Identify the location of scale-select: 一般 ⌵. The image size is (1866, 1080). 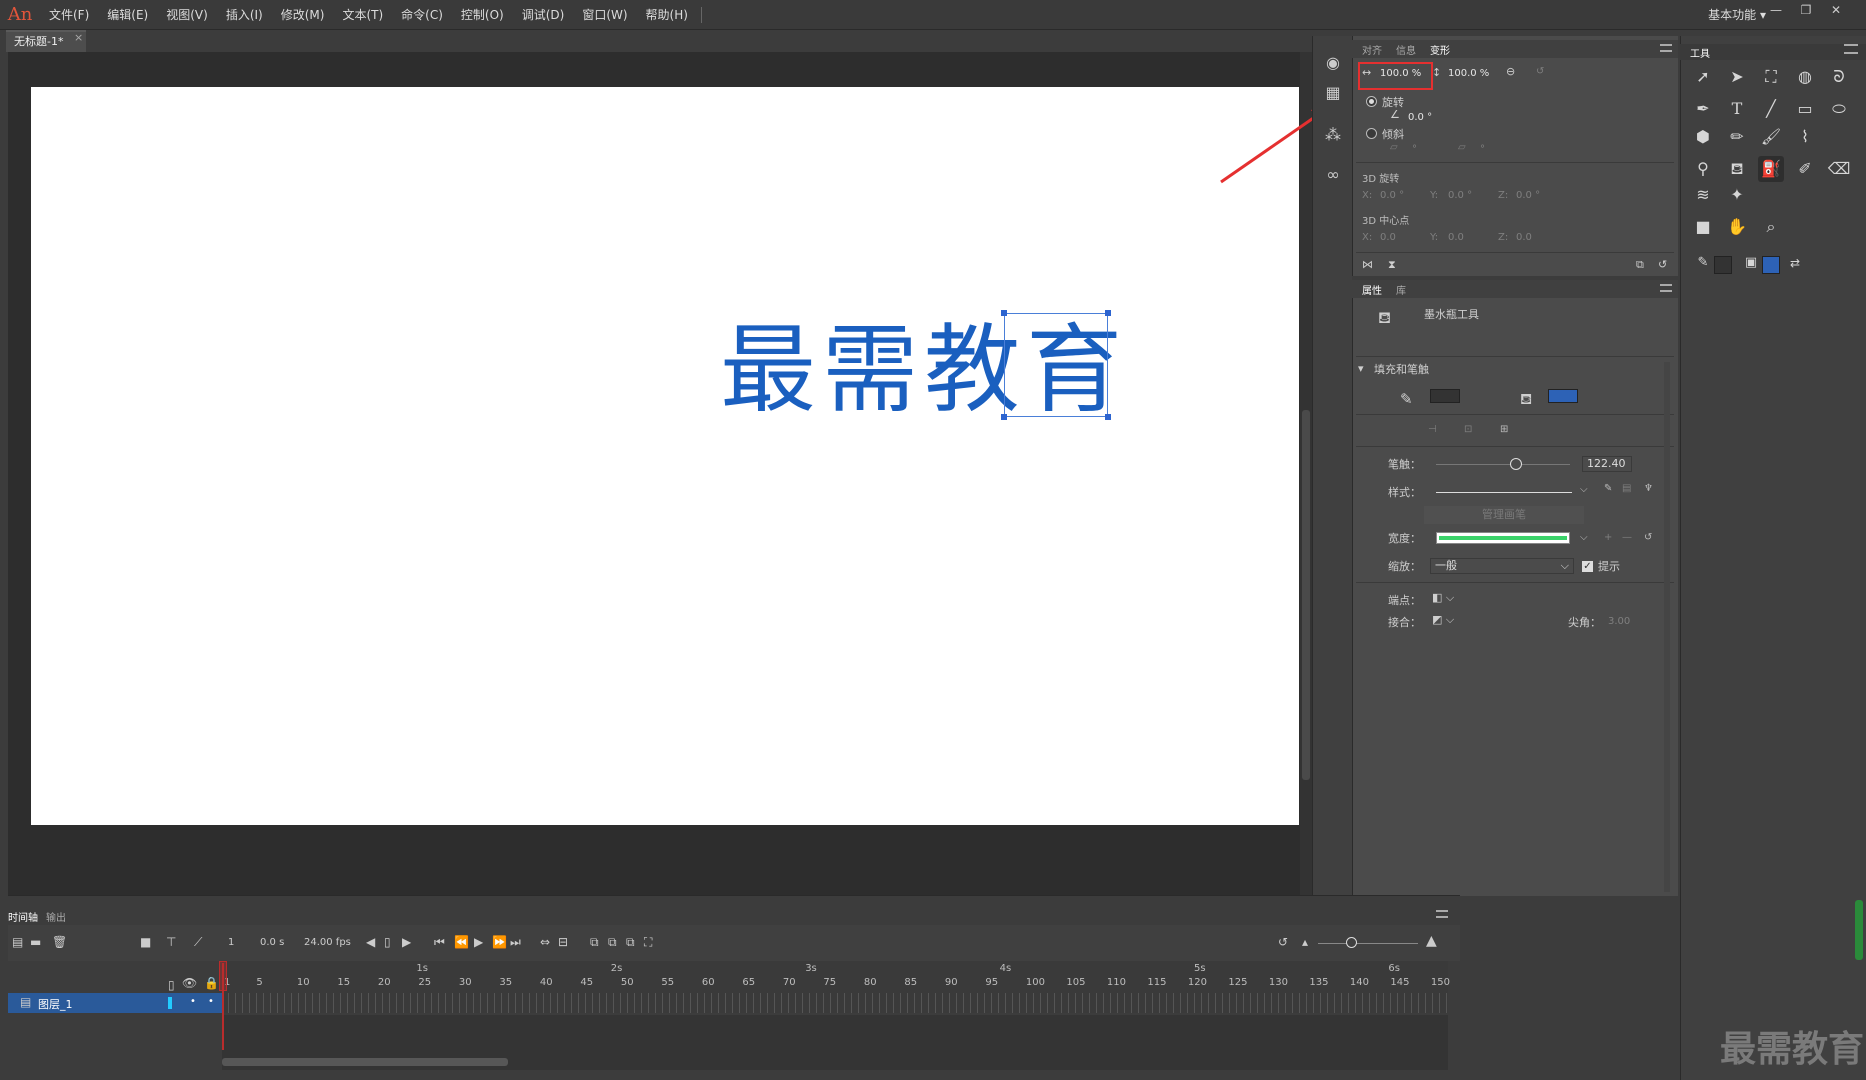
(1502, 566).